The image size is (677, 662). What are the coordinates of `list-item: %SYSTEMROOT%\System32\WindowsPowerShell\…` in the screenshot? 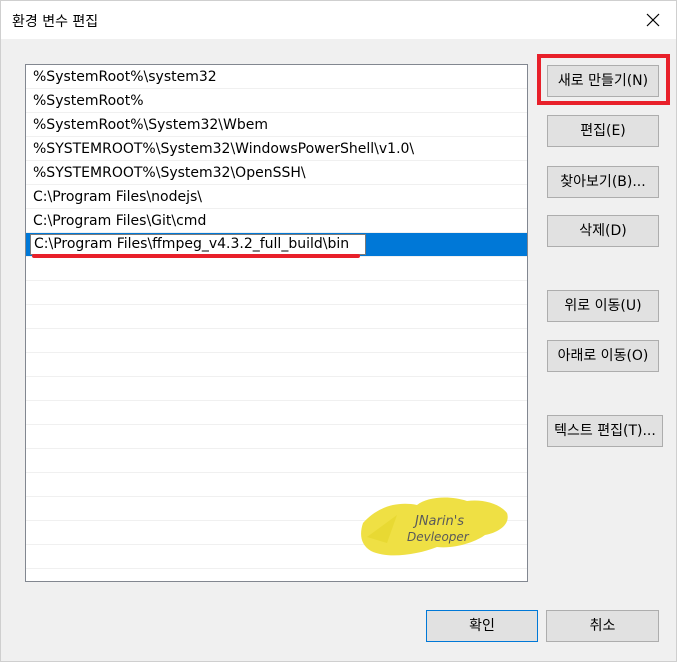 It's located at (276, 149).